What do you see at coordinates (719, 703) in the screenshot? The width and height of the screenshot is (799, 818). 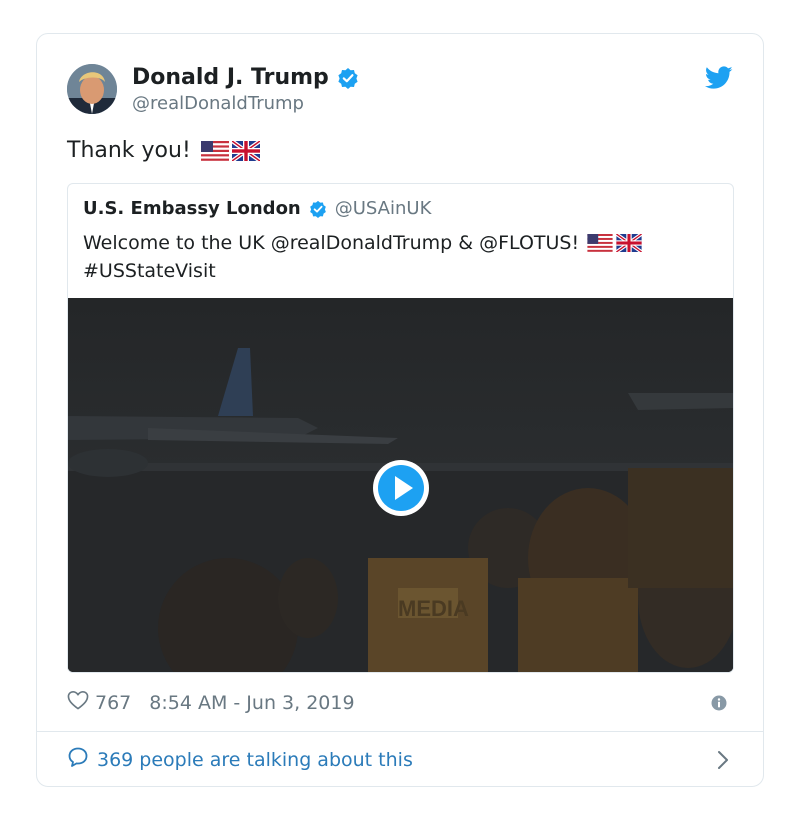 I see `info-icon` at bounding box center [719, 703].